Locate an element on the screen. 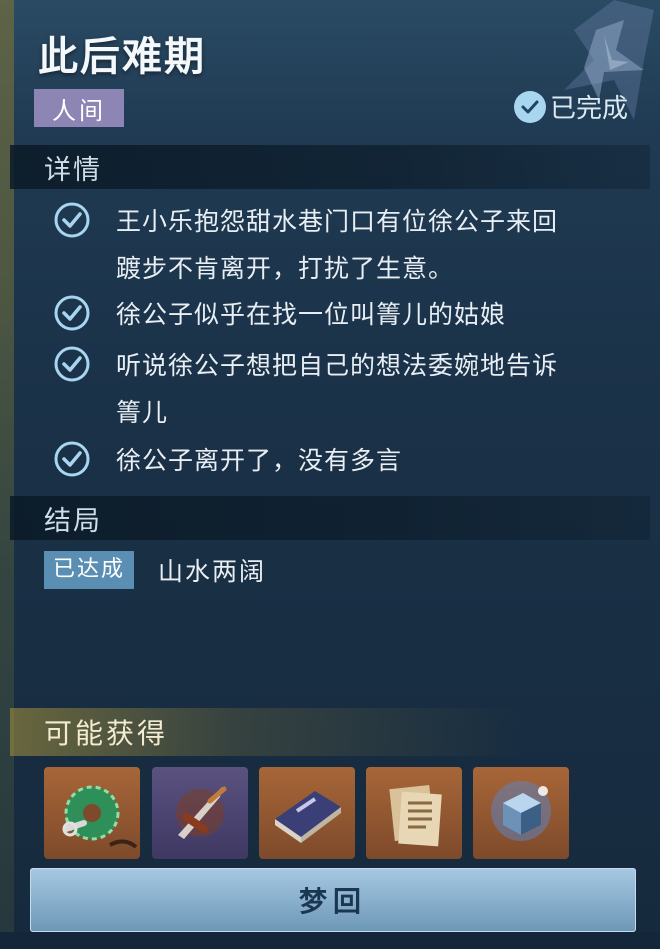  dagger-icon is located at coordinates (201, 812).